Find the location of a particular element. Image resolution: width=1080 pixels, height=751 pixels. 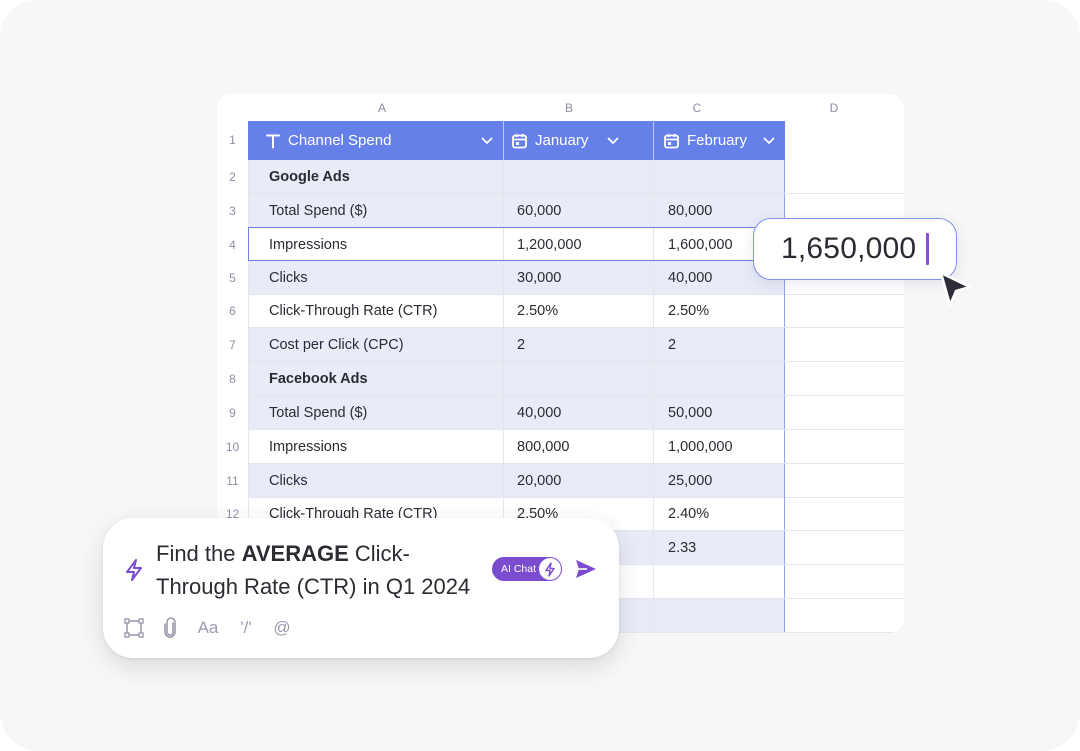

row-number: 9 is located at coordinates (232, 413).